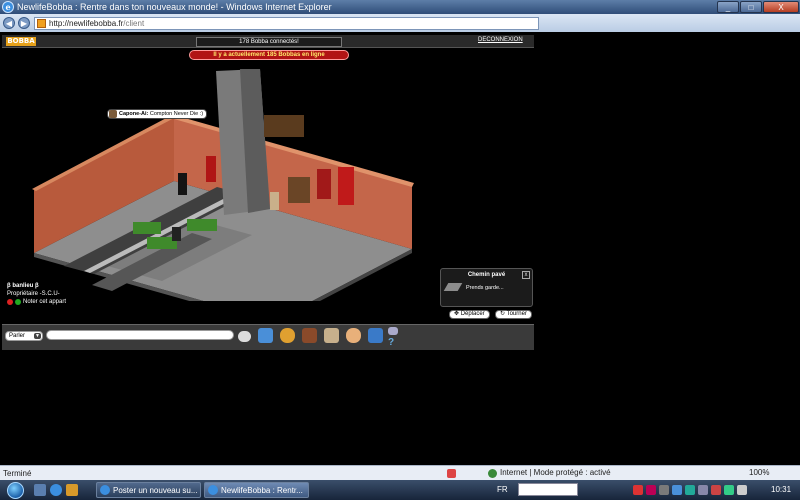 The height and width of the screenshot is (500, 800). I want to click on rate-label: Noter cet appart, so click(45, 302).